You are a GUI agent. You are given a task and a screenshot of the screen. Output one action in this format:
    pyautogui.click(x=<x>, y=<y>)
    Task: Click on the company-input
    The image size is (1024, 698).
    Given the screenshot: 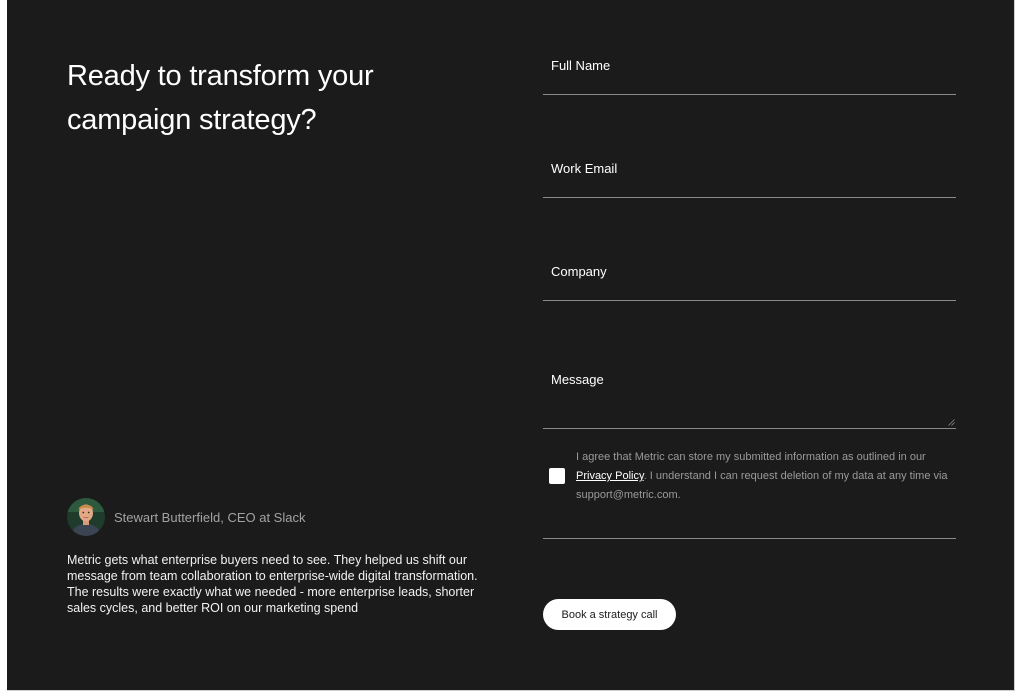 What is the action you would take?
    pyautogui.click(x=749, y=275)
    